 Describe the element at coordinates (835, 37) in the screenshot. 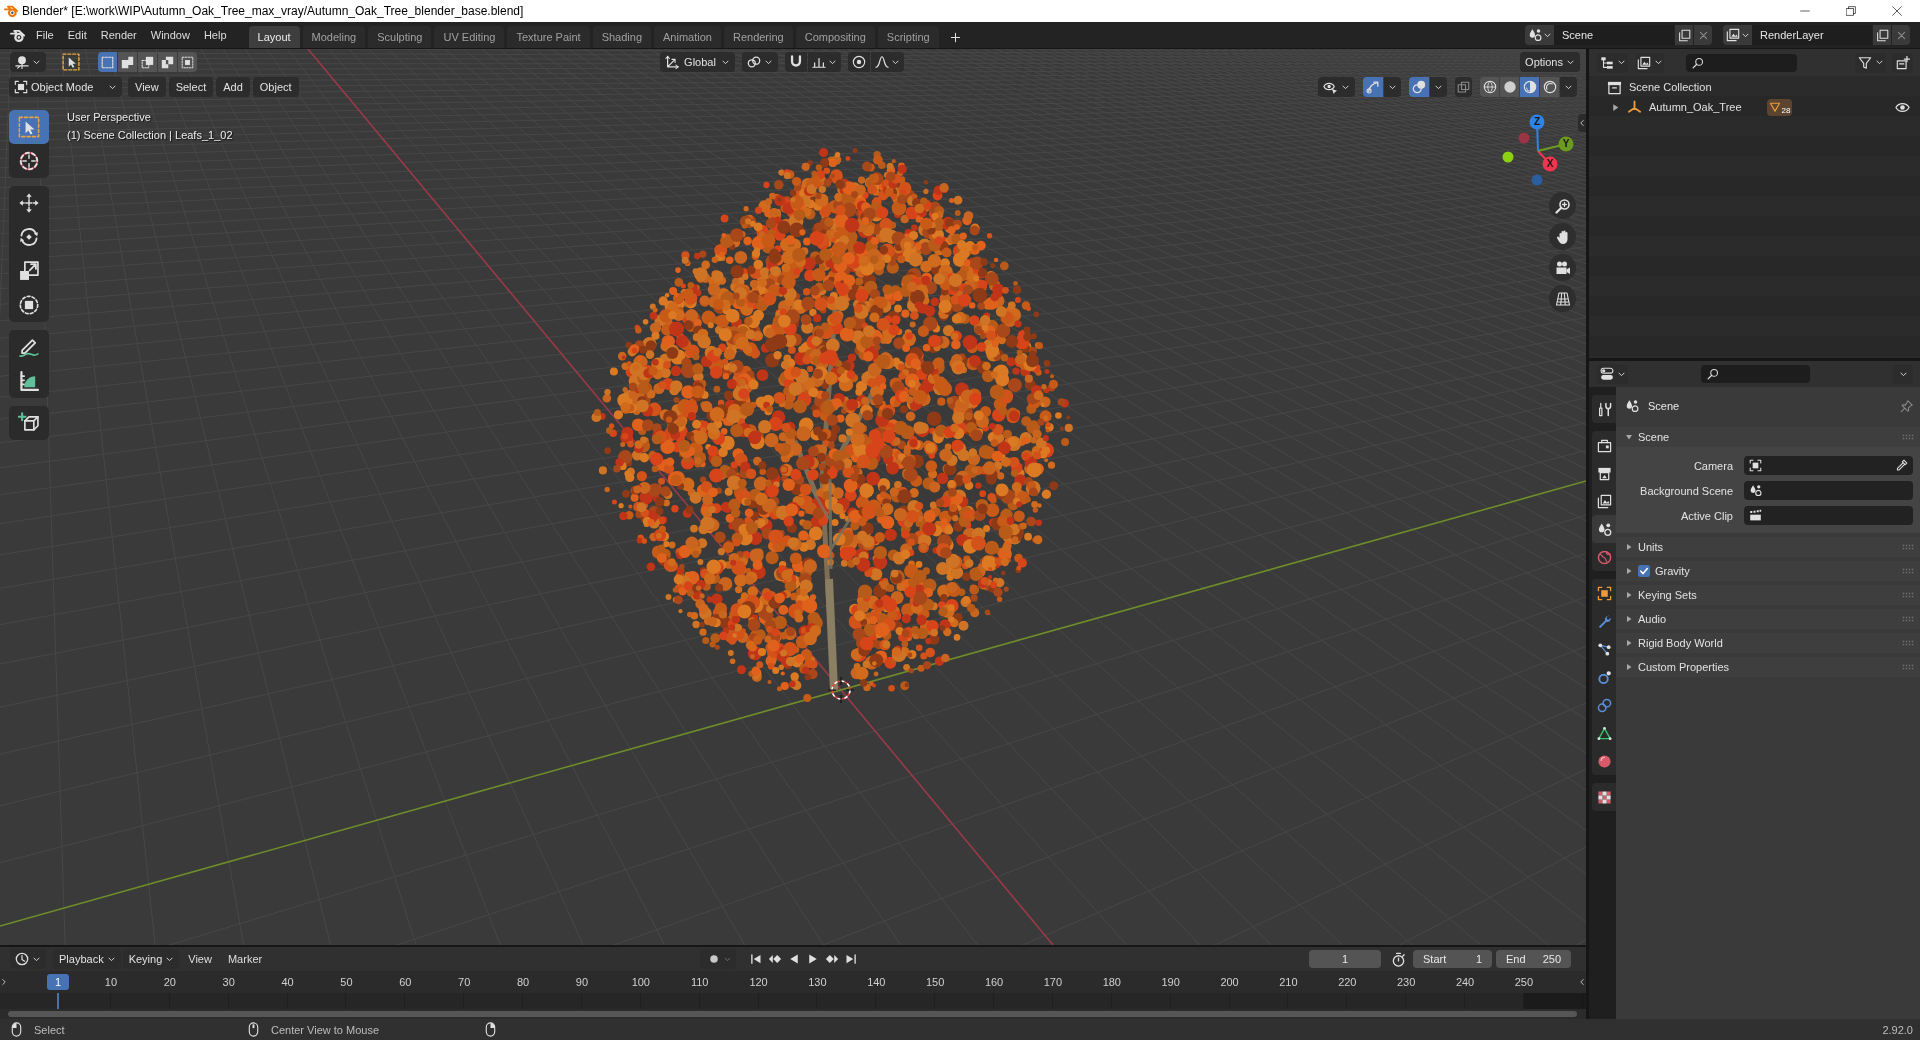

I see `workspace-tab: Compositing` at that location.